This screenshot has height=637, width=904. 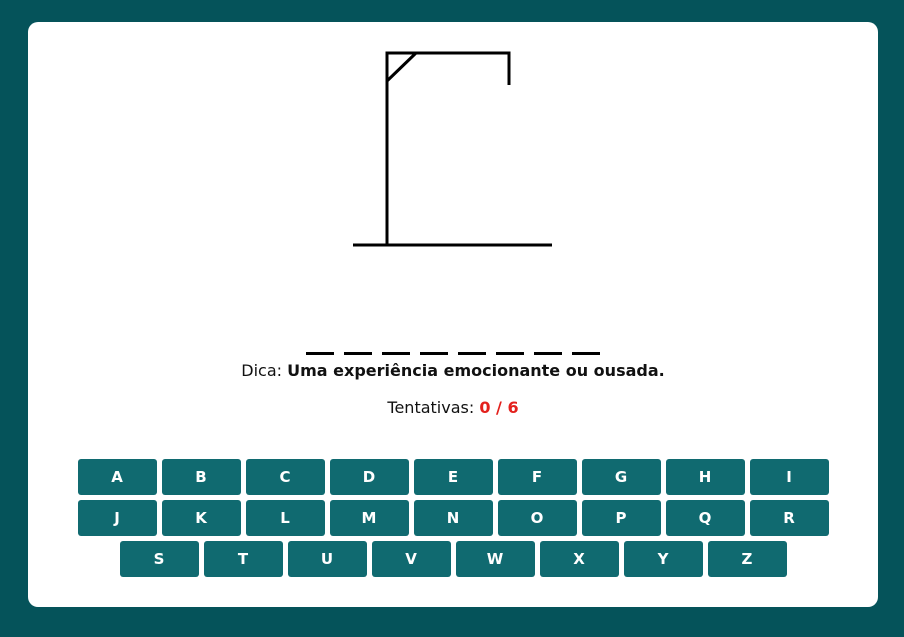 What do you see at coordinates (705, 477) in the screenshot?
I see `letter-key-h: H` at bounding box center [705, 477].